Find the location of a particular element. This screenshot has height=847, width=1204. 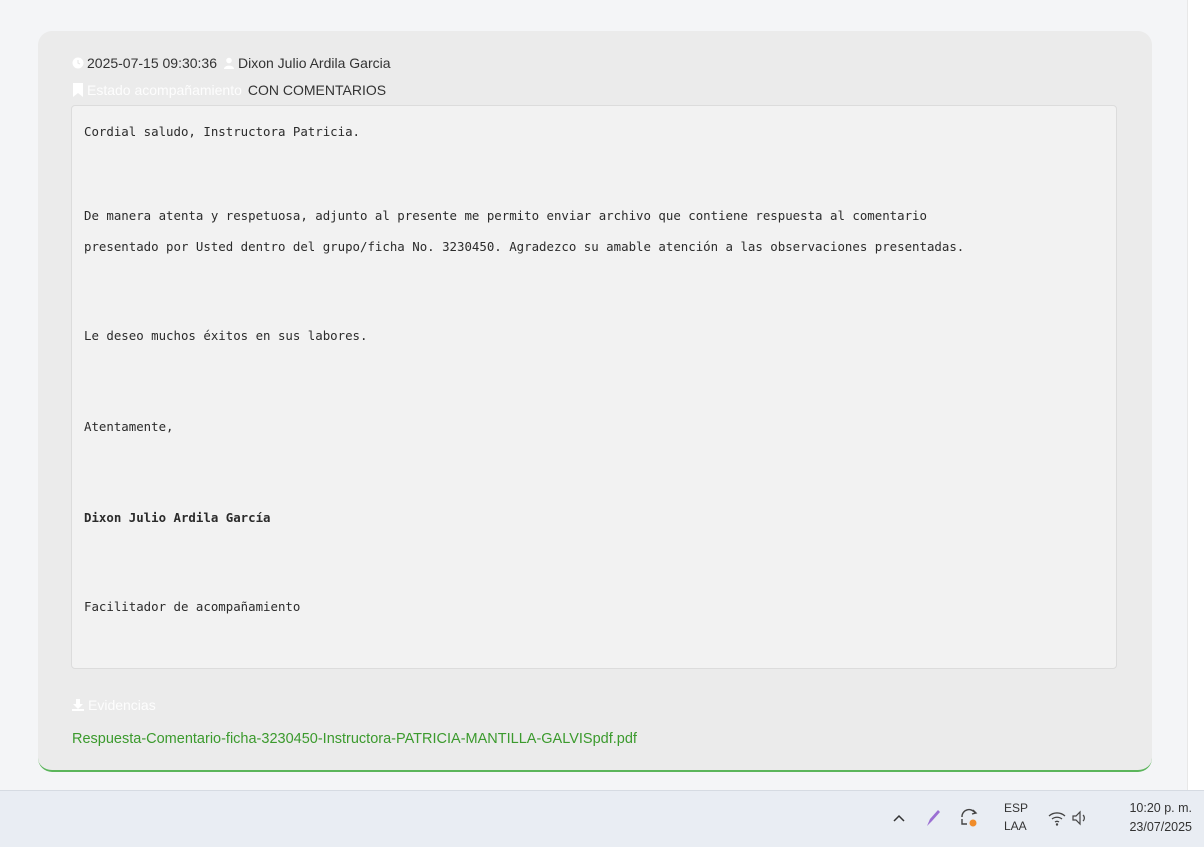

lang-top: ESP is located at coordinates (1016, 808).